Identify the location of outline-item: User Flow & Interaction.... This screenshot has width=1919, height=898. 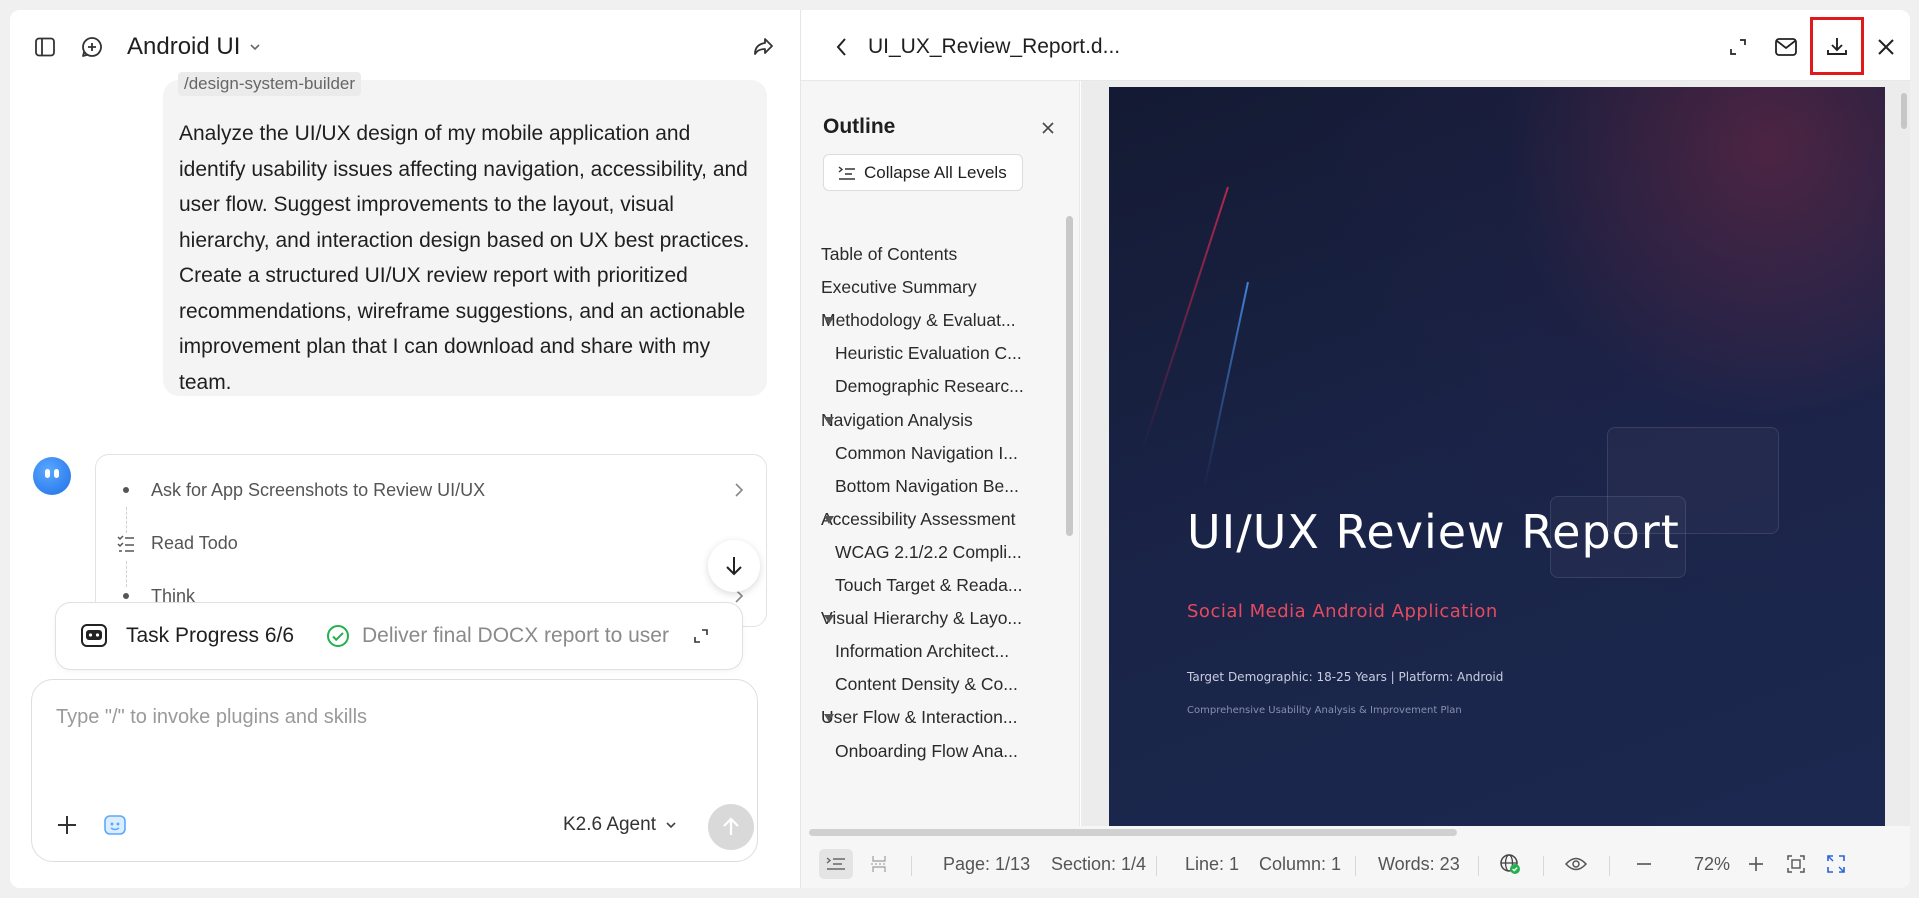
(925, 717).